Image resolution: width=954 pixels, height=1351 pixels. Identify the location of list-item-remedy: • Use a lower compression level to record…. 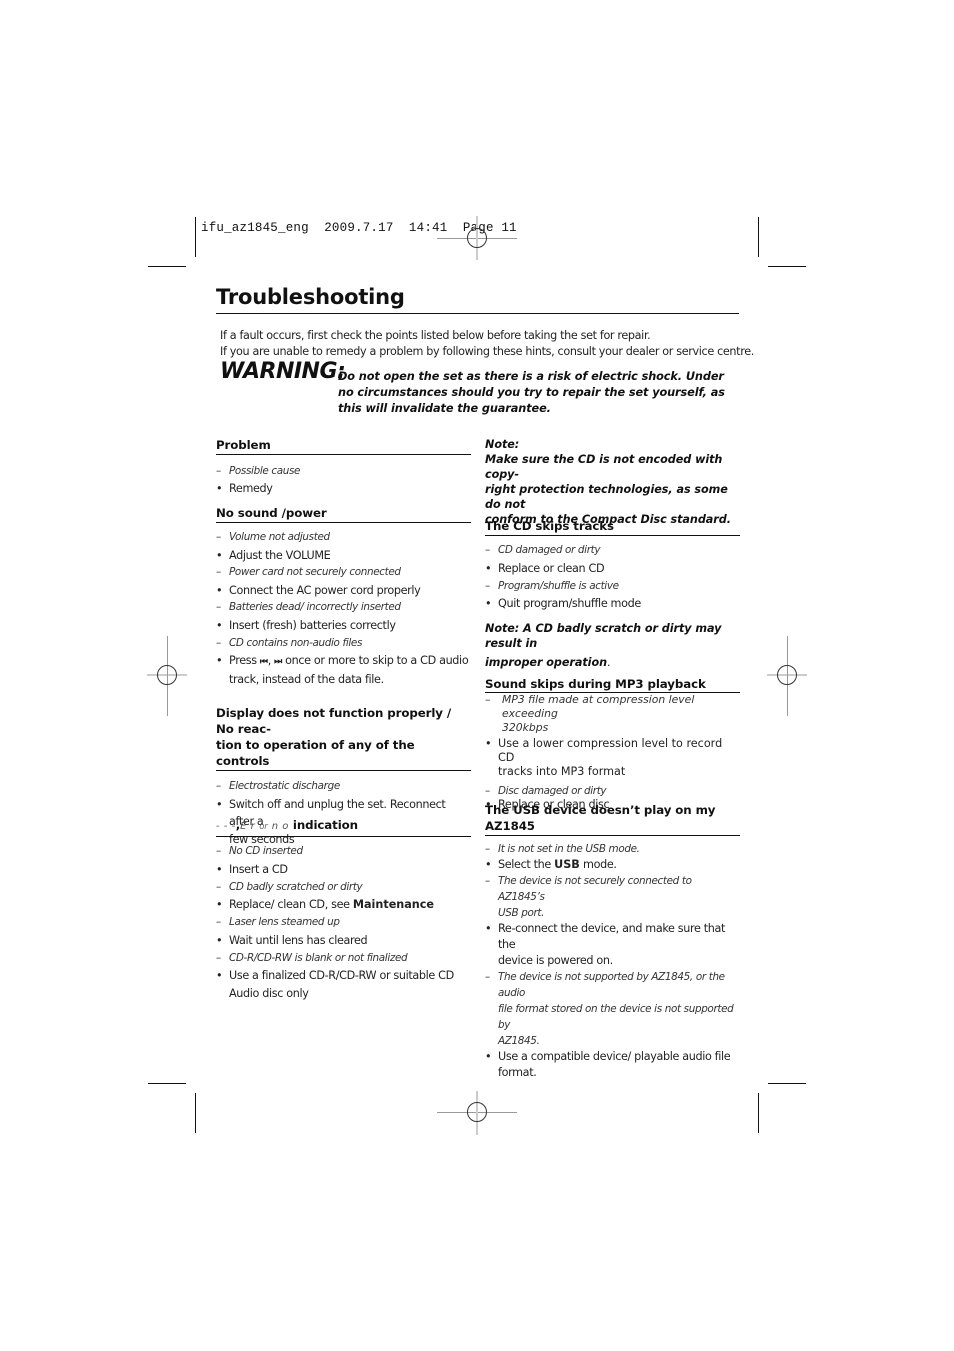
(604, 757).